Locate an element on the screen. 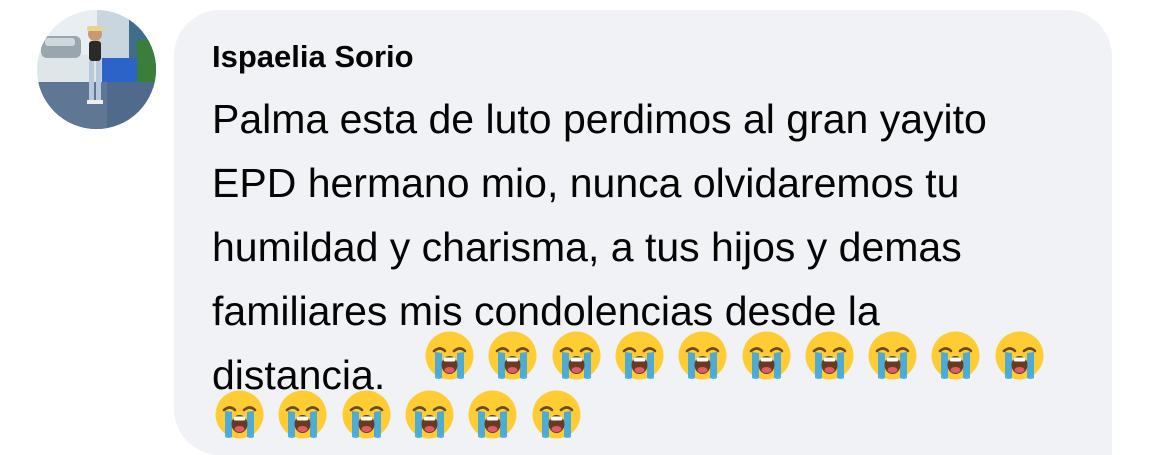 The height and width of the screenshot is (455, 1170). author-name: Ispaelia Sorio is located at coordinates (647, 57).